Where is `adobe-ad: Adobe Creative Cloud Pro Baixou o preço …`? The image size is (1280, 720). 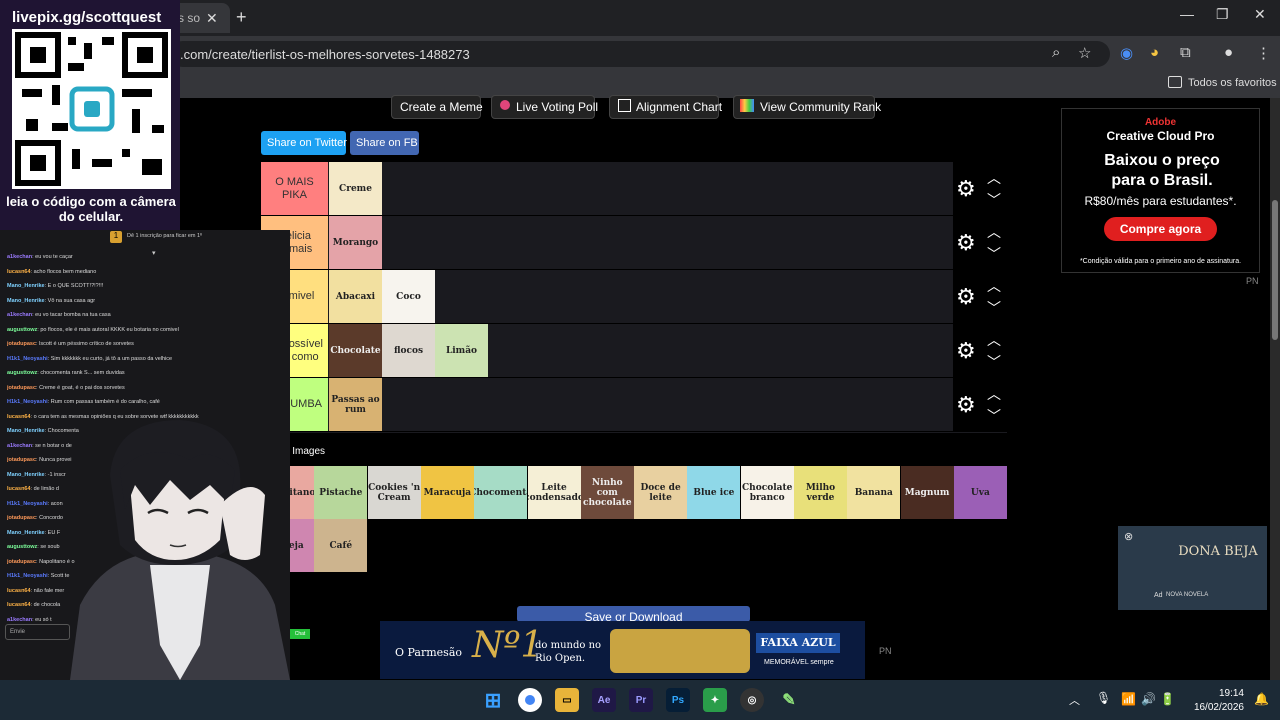 adobe-ad: Adobe Creative Cloud Pro Baixou o preço … is located at coordinates (1160, 190).